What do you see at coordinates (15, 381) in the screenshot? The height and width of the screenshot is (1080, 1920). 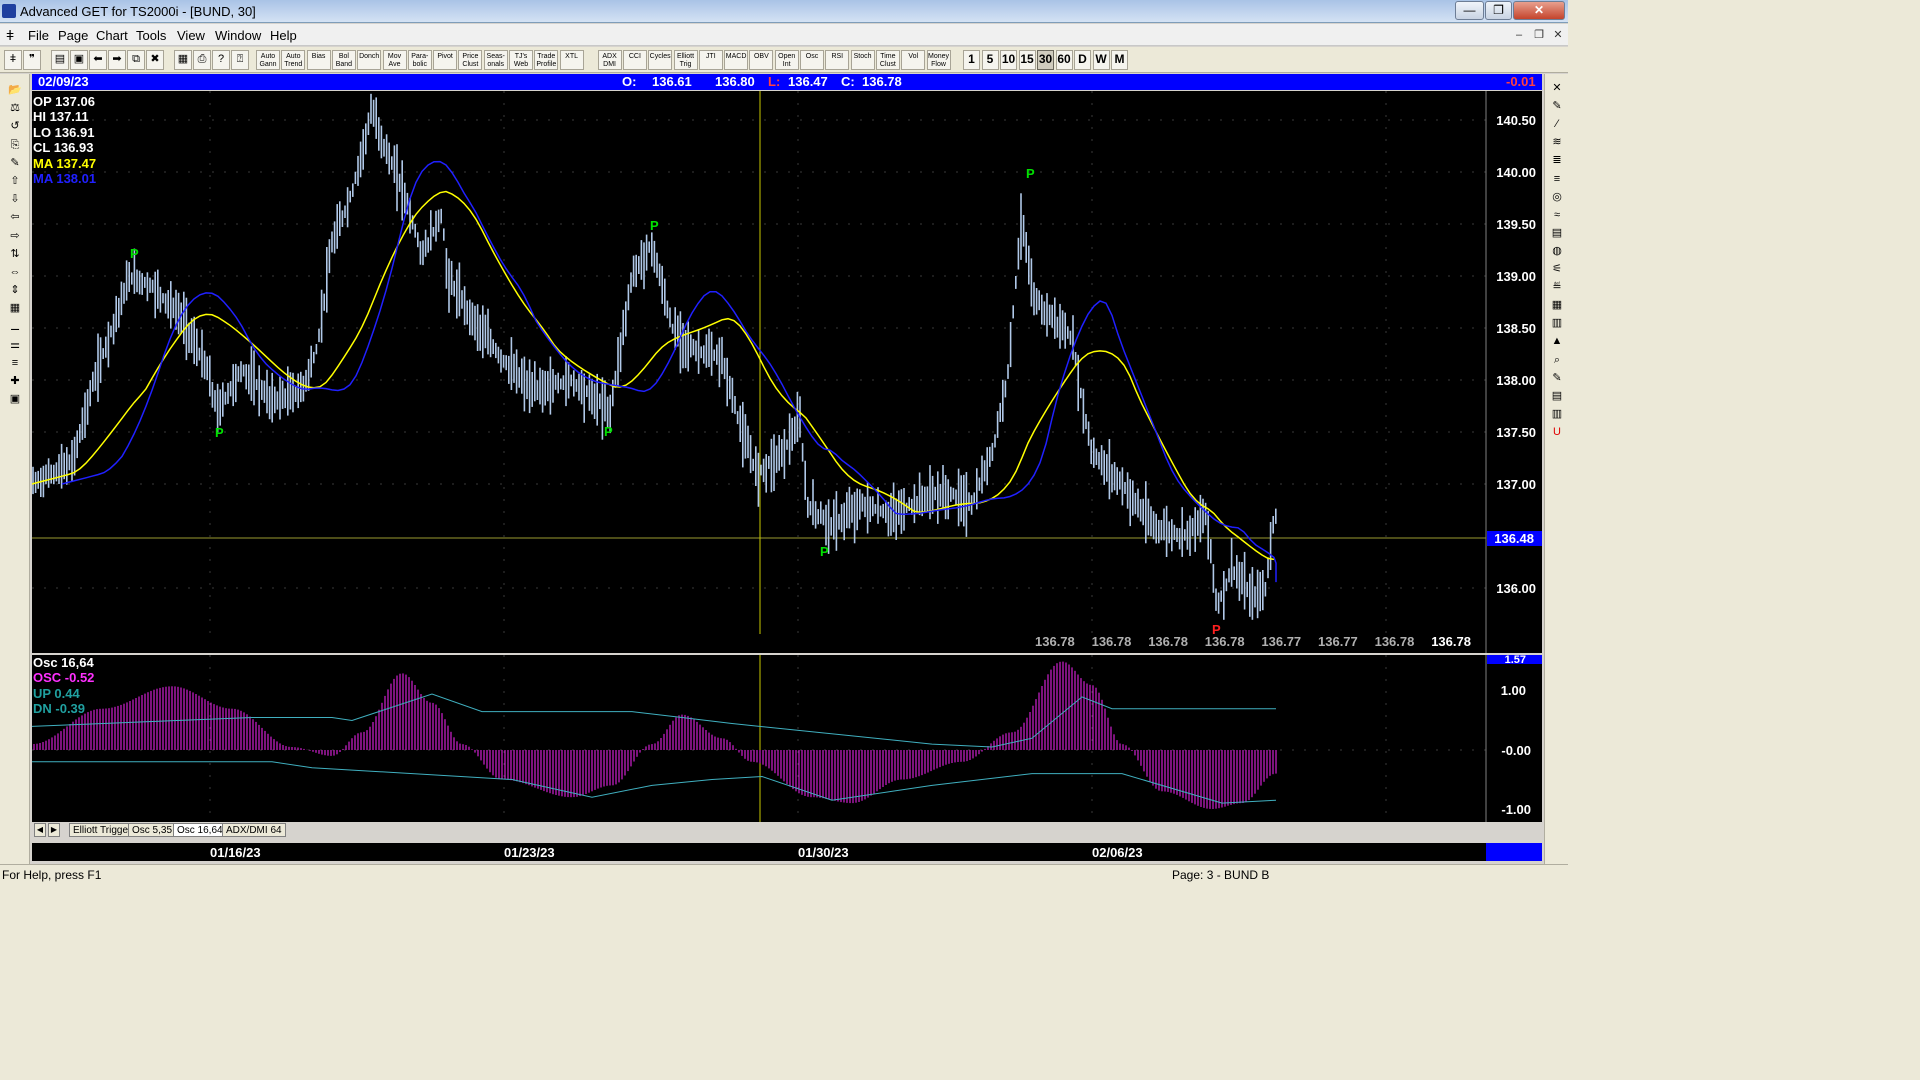 I see `drawing-tool-icon: ✚` at bounding box center [15, 381].